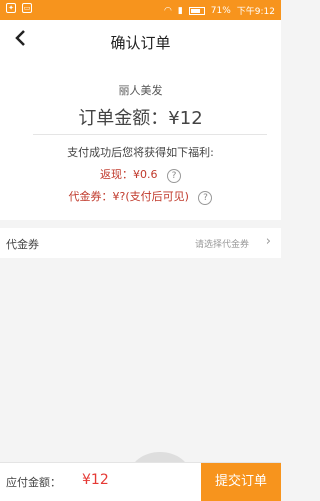  I want to click on coupon-placeholder: 请选择代金券, so click(221, 245).